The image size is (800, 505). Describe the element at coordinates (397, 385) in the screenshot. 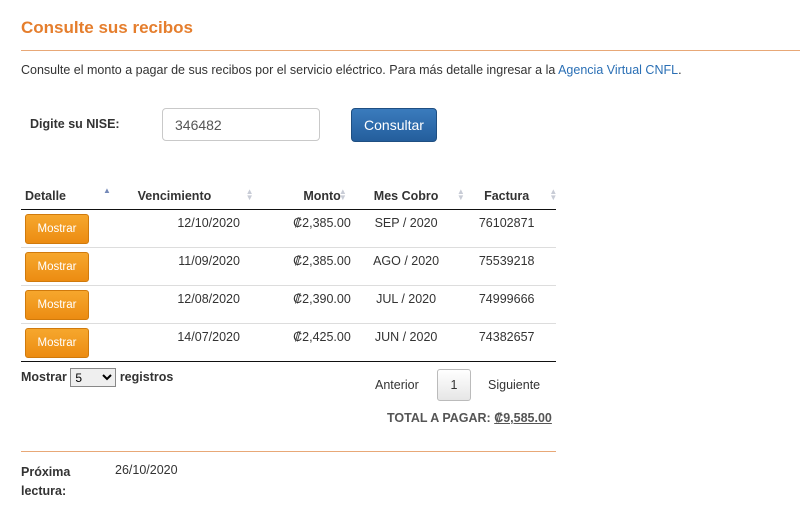

I see `pager-previous: Anterior` at that location.